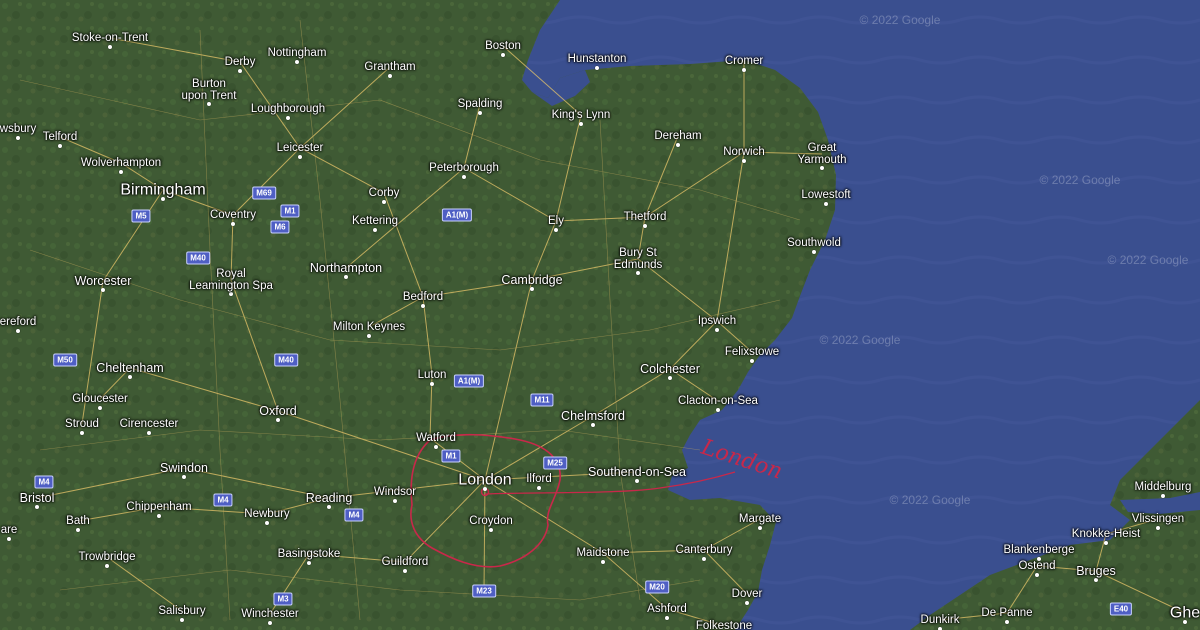 This screenshot has height=630, width=1200. I want to click on place-label: Stroud, so click(82, 424).